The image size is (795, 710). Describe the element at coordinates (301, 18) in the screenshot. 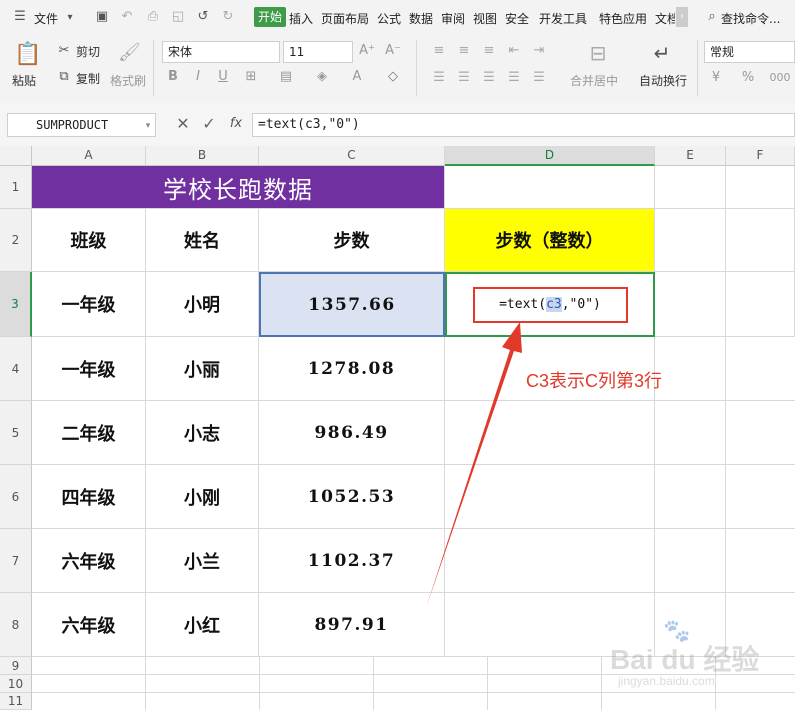

I see `tab-insert: 插入` at that location.